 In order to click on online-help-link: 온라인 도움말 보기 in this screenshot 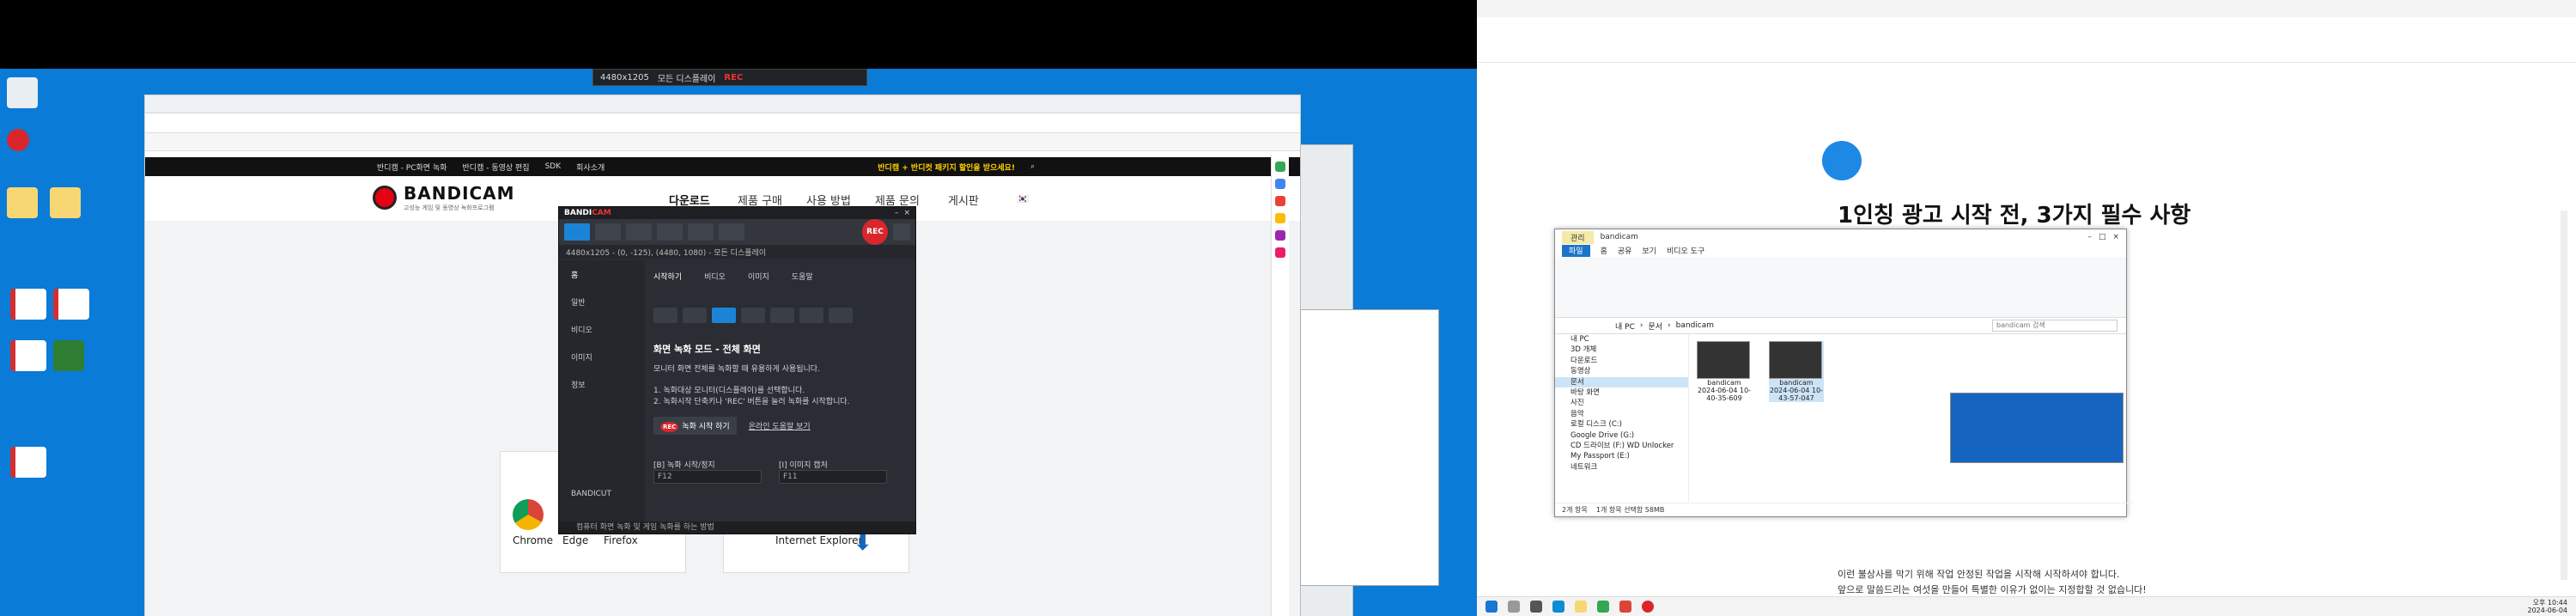, I will do `click(780, 425)`.